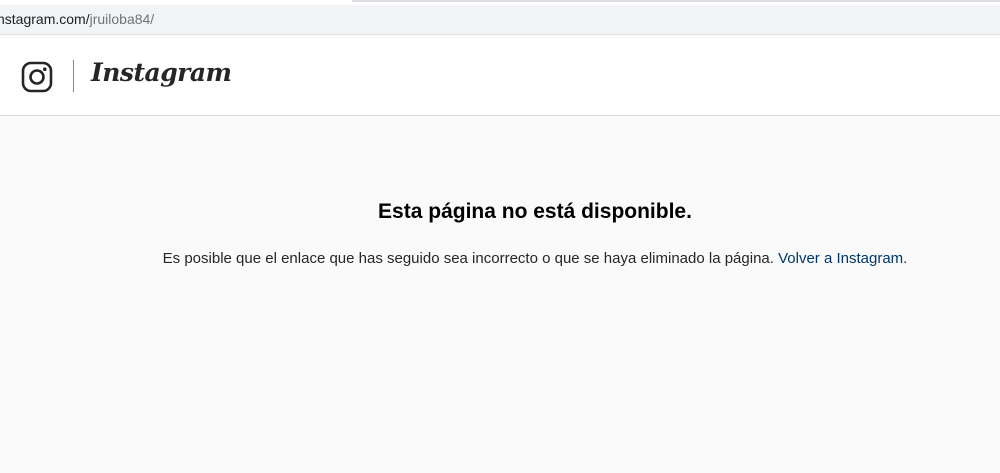 The image size is (1000, 473). Describe the element at coordinates (37, 77) in the screenshot. I see `instagram-glyph-icon` at that location.